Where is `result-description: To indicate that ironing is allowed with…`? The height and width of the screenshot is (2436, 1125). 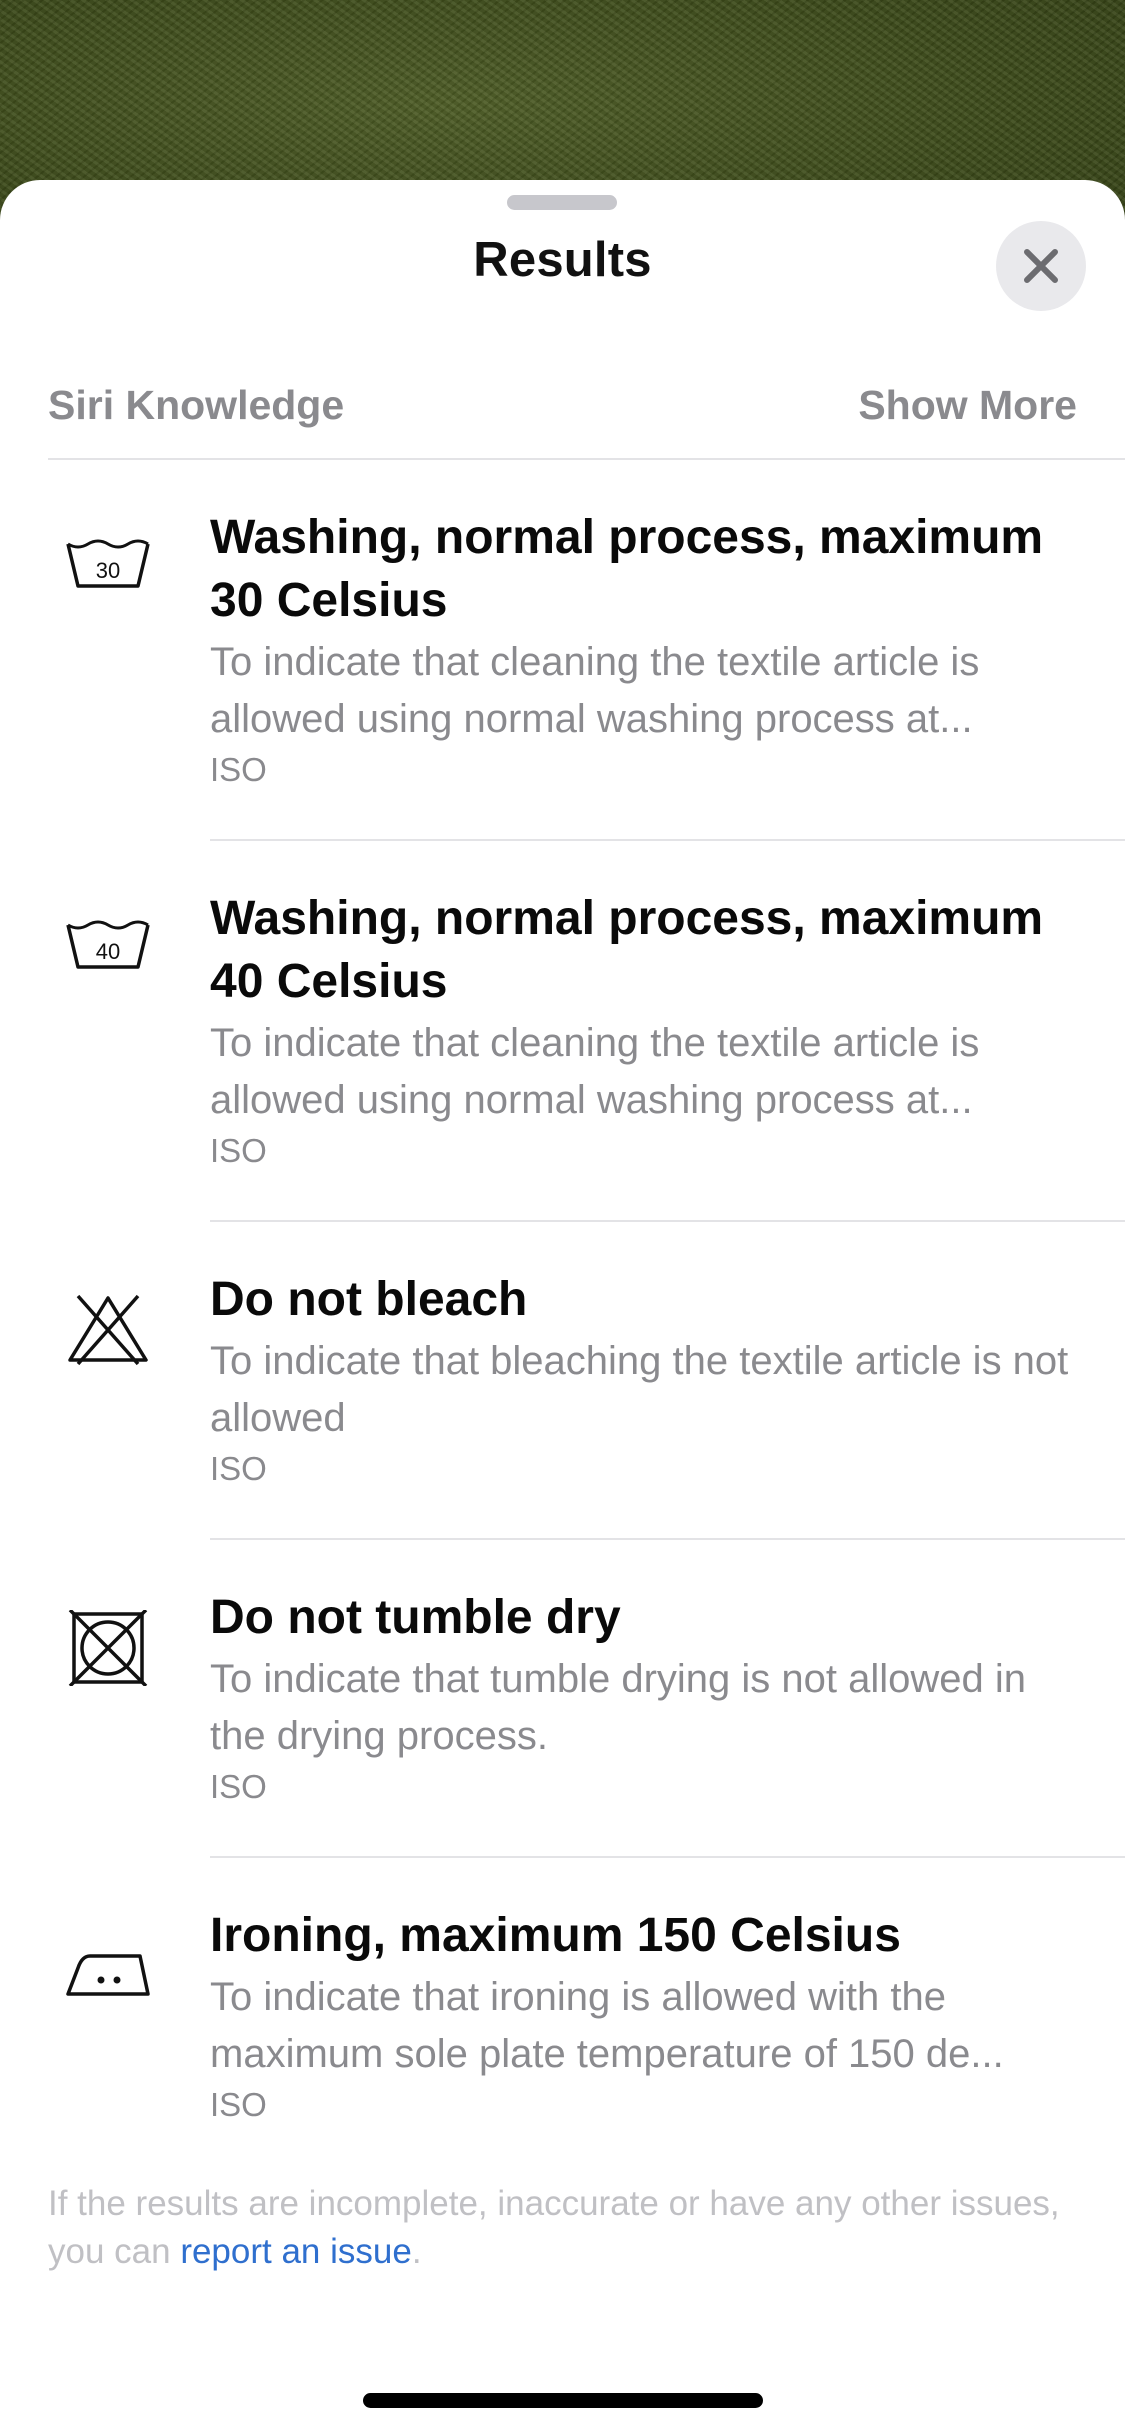
result-description: To indicate that ironing is allowed with… is located at coordinates (607, 2025).